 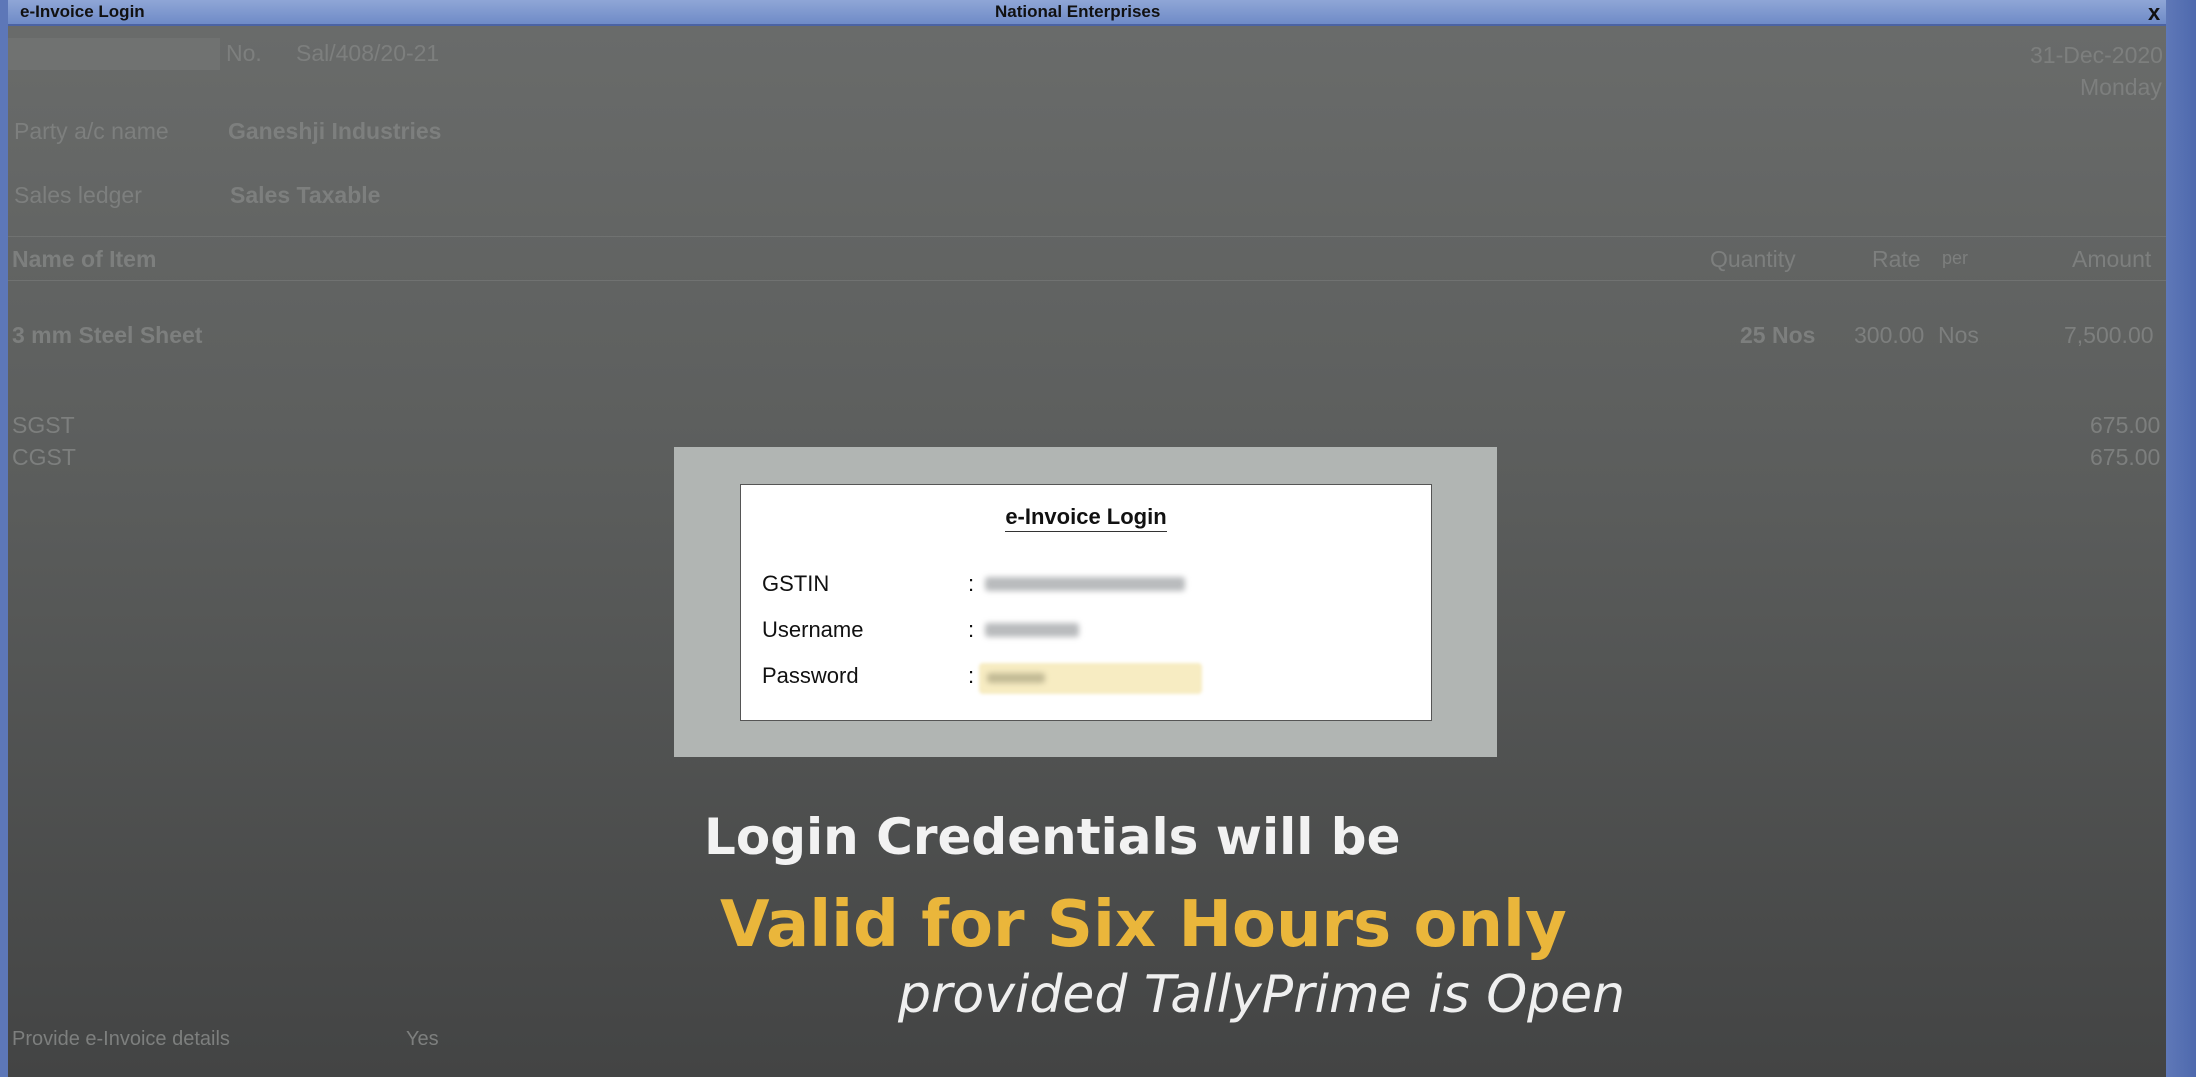 What do you see at coordinates (813, 629) in the screenshot?
I see `username-label: Username` at bounding box center [813, 629].